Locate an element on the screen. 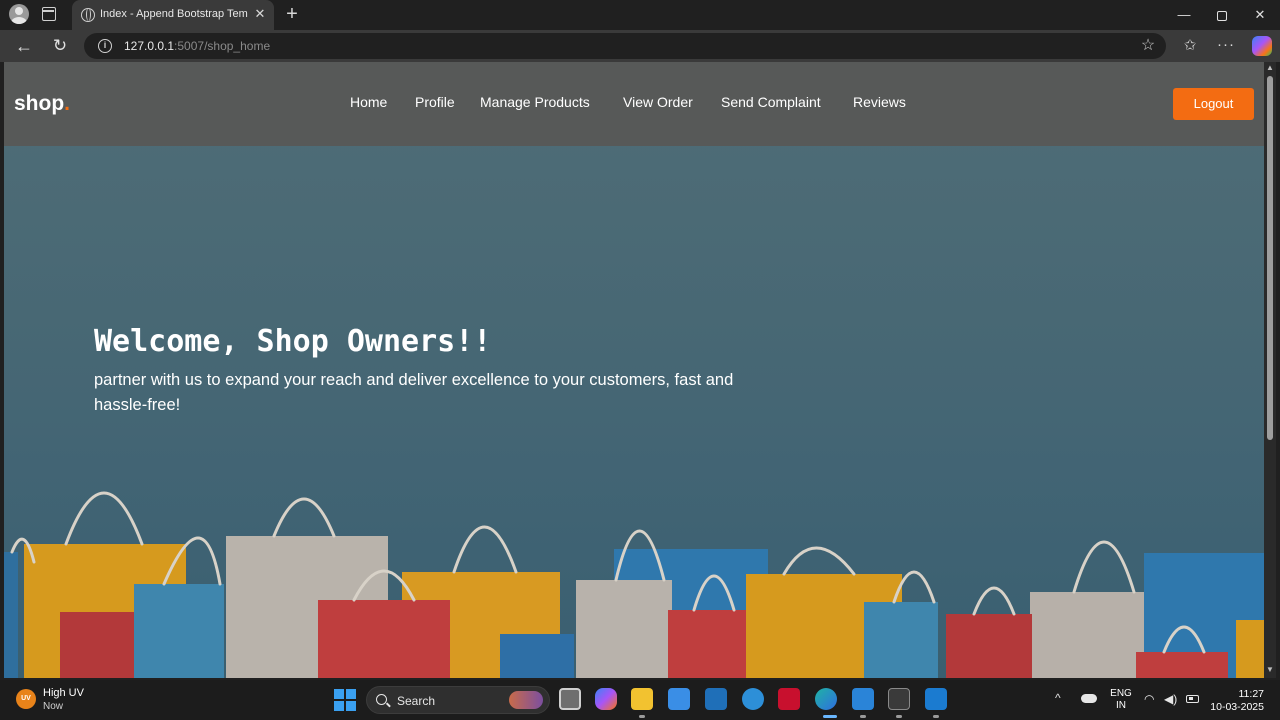  scroll-down-arrow-icon: ▼ is located at coordinates (1270, 670).